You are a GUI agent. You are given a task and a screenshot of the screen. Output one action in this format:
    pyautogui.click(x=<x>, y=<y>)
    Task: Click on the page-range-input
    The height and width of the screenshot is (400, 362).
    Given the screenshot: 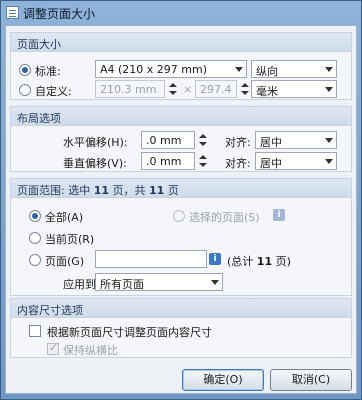 What is the action you would take?
    pyautogui.click(x=151, y=259)
    